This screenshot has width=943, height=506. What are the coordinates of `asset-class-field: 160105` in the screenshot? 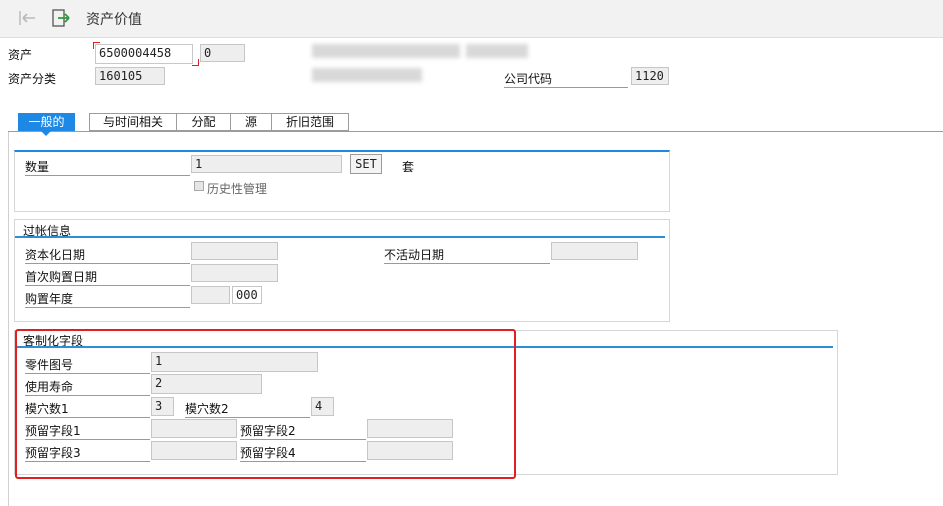 It's located at (130, 76).